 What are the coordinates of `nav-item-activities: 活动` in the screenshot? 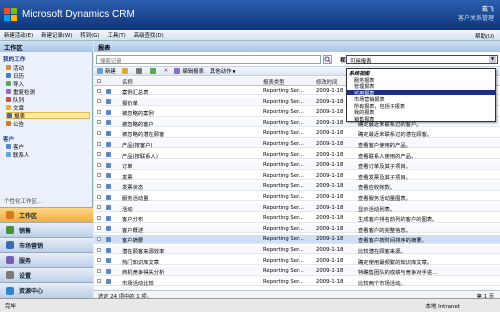 It's located at (48, 68).